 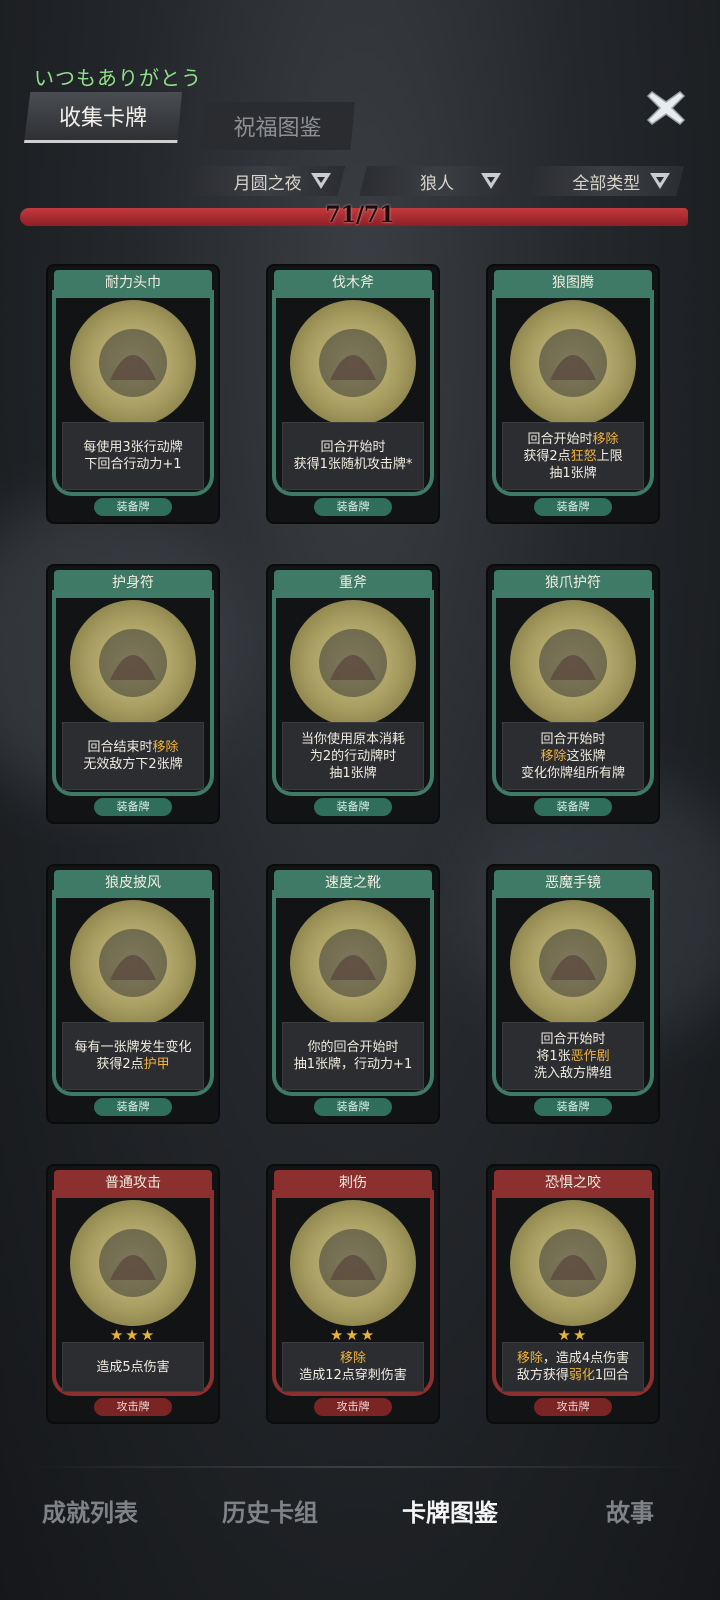 I want to click on card-description: 造成5点伤害, so click(x=133, y=1367).